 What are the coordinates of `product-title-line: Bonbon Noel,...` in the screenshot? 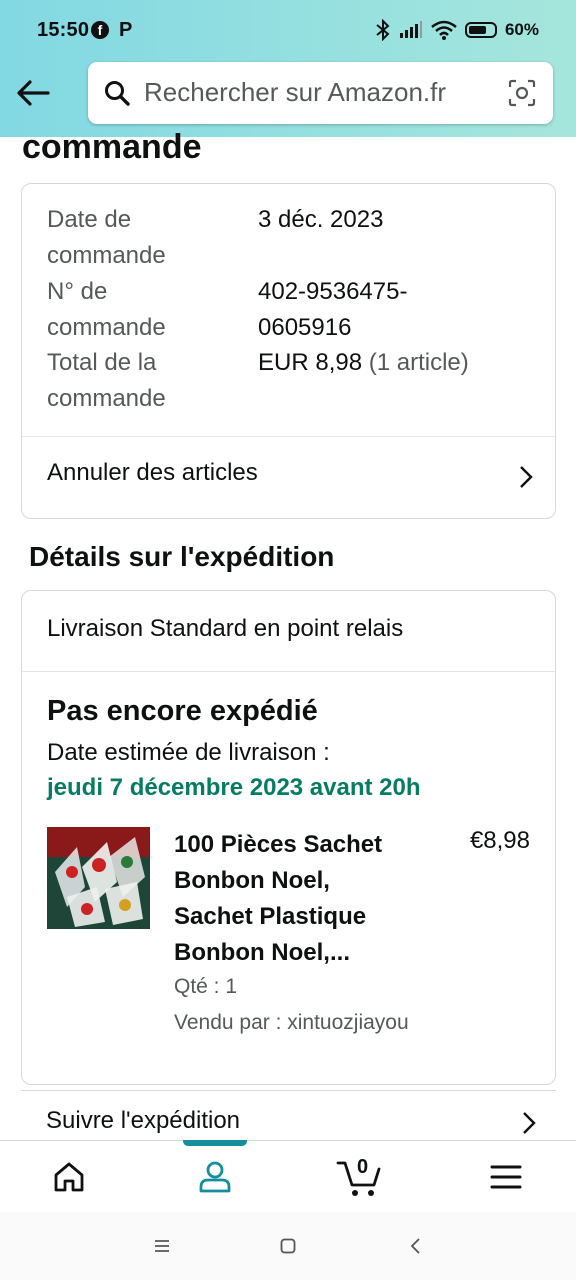 It's located at (262, 952).